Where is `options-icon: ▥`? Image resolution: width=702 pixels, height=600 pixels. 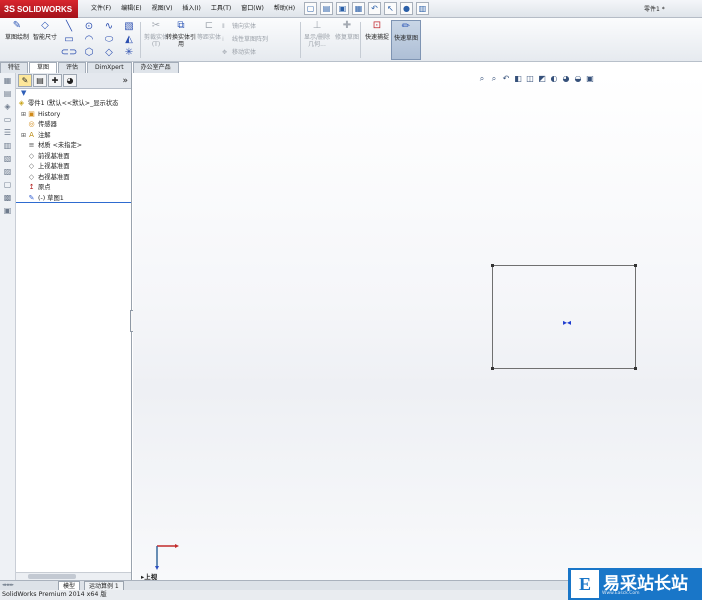
options-icon: ▥ is located at coordinates (422, 8).